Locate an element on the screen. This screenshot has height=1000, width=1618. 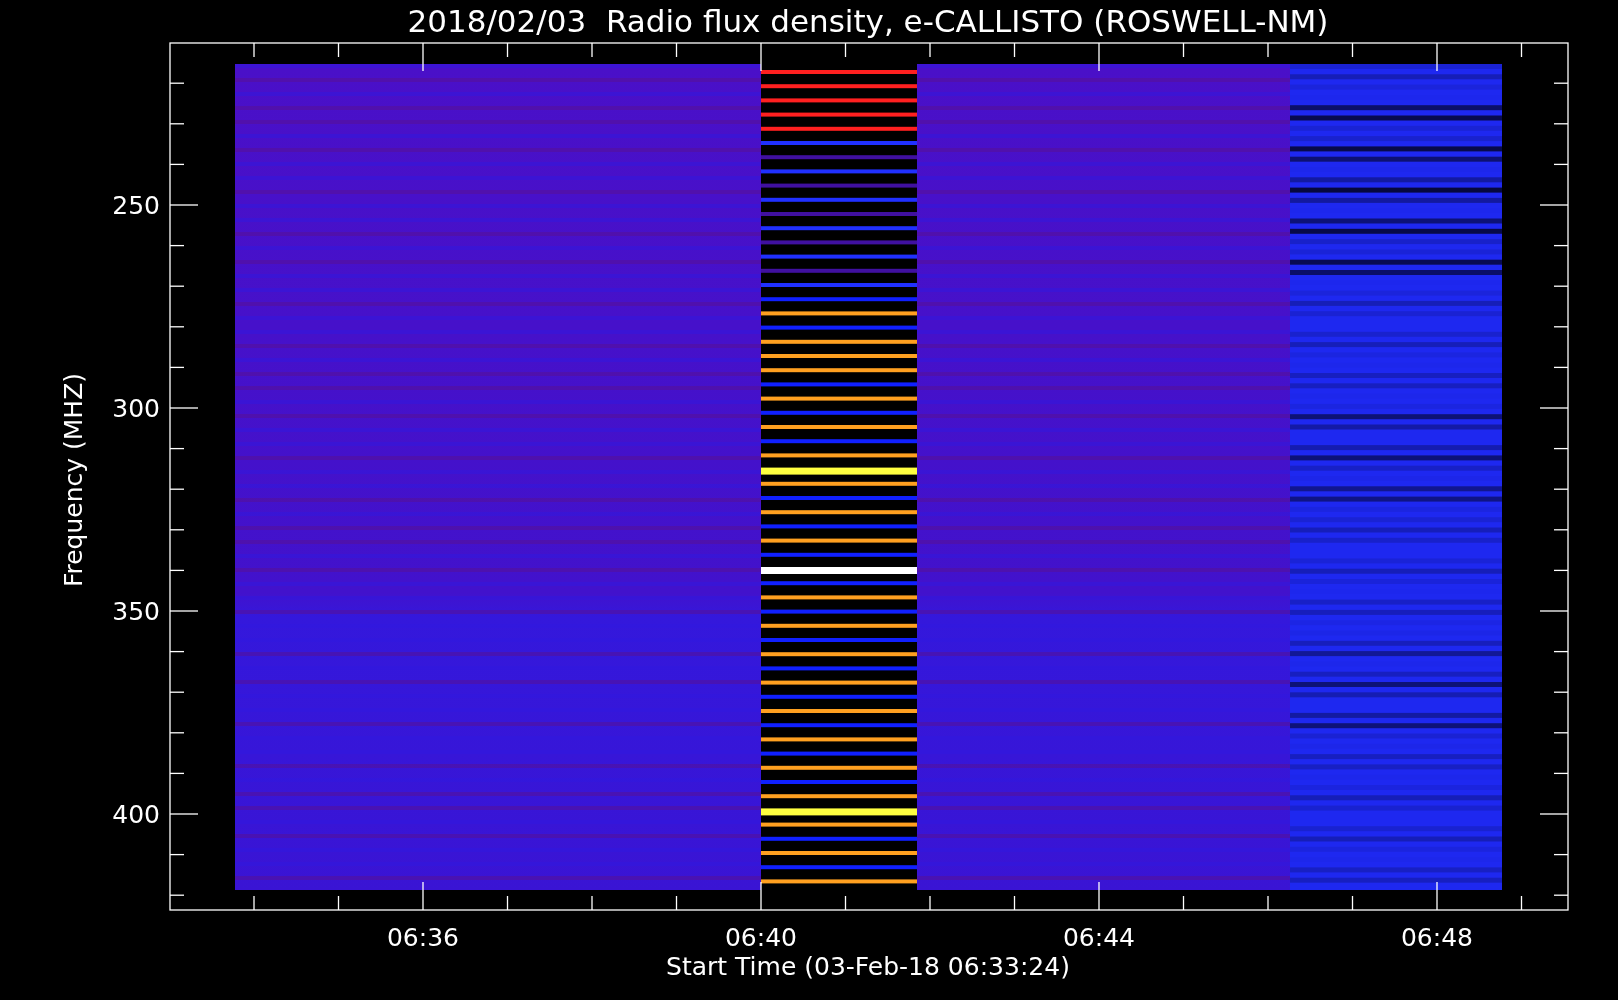
x-tick-label: 06:40 is located at coordinates (761, 937).